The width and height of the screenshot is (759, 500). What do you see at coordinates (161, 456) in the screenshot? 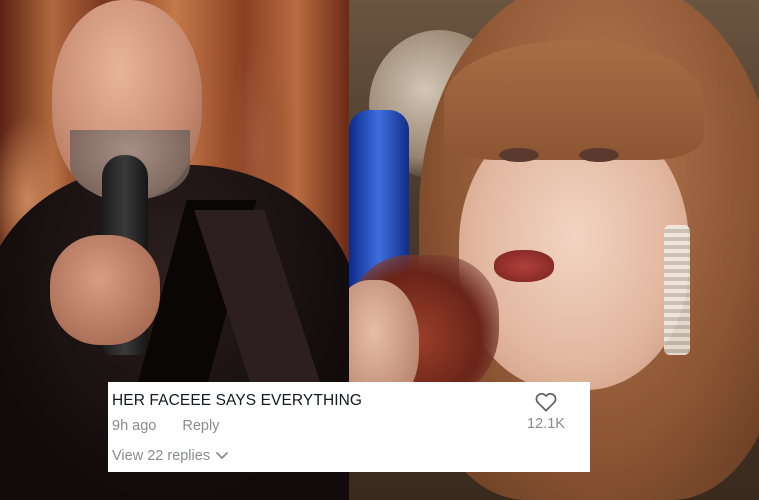
I see `view-replies-label: View 22 replies` at bounding box center [161, 456].